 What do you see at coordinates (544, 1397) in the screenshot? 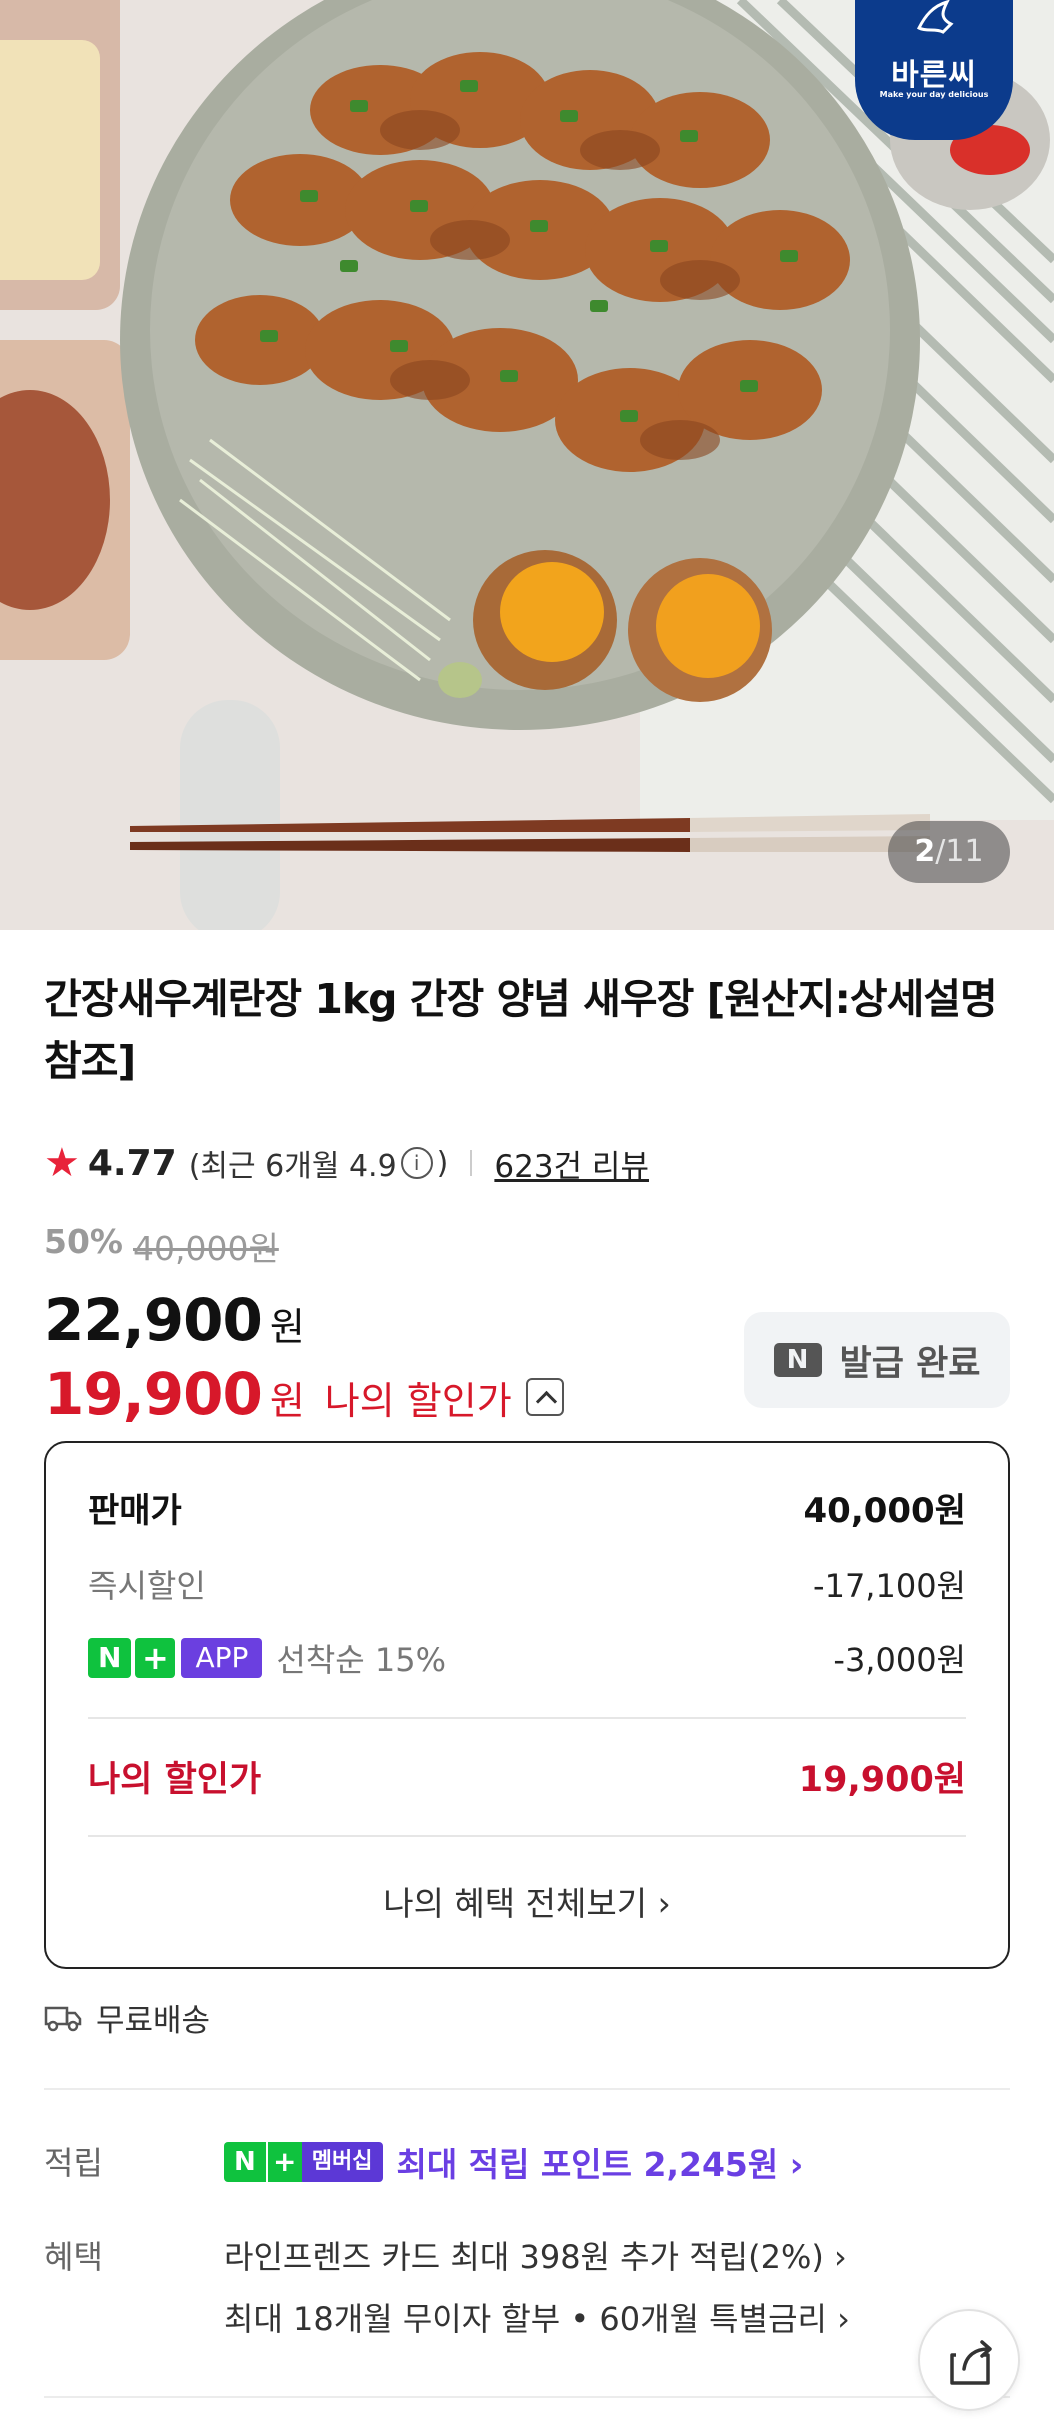
I see `chevron-up-icon` at bounding box center [544, 1397].